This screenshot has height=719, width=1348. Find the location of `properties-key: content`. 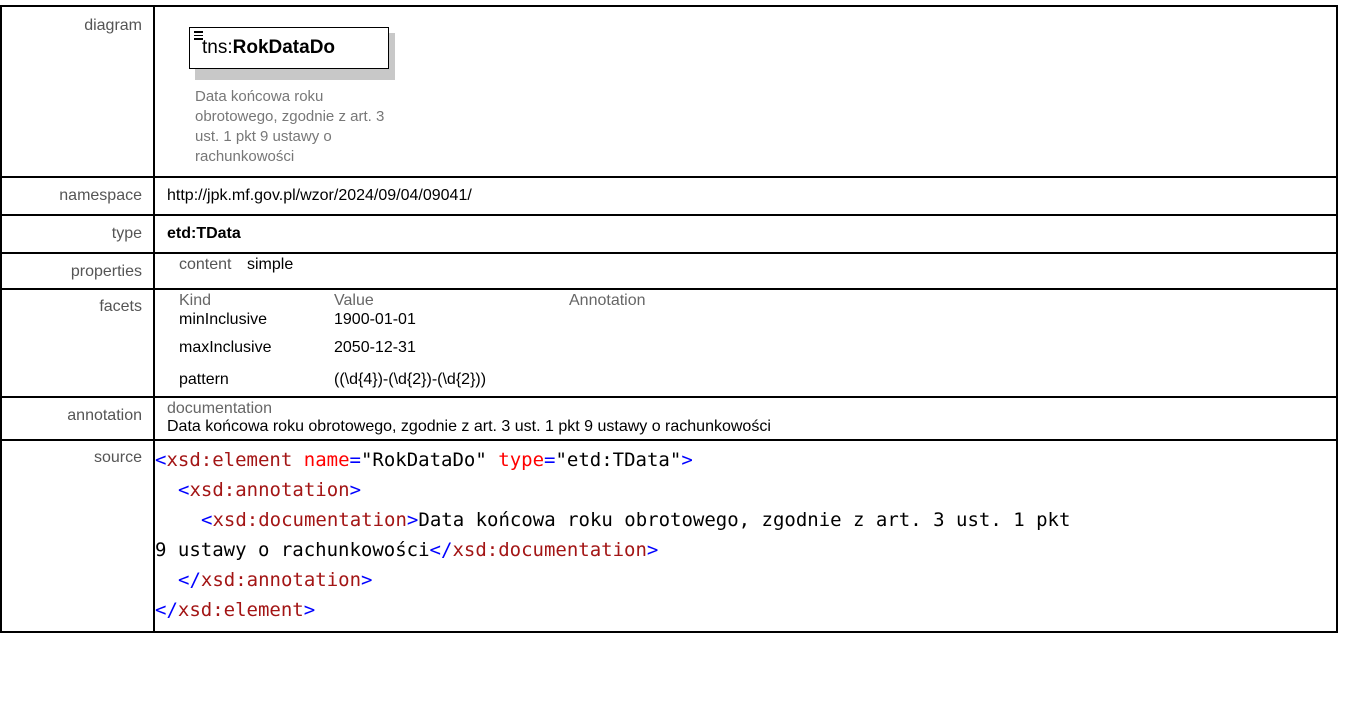

properties-key: content is located at coordinates (205, 264).